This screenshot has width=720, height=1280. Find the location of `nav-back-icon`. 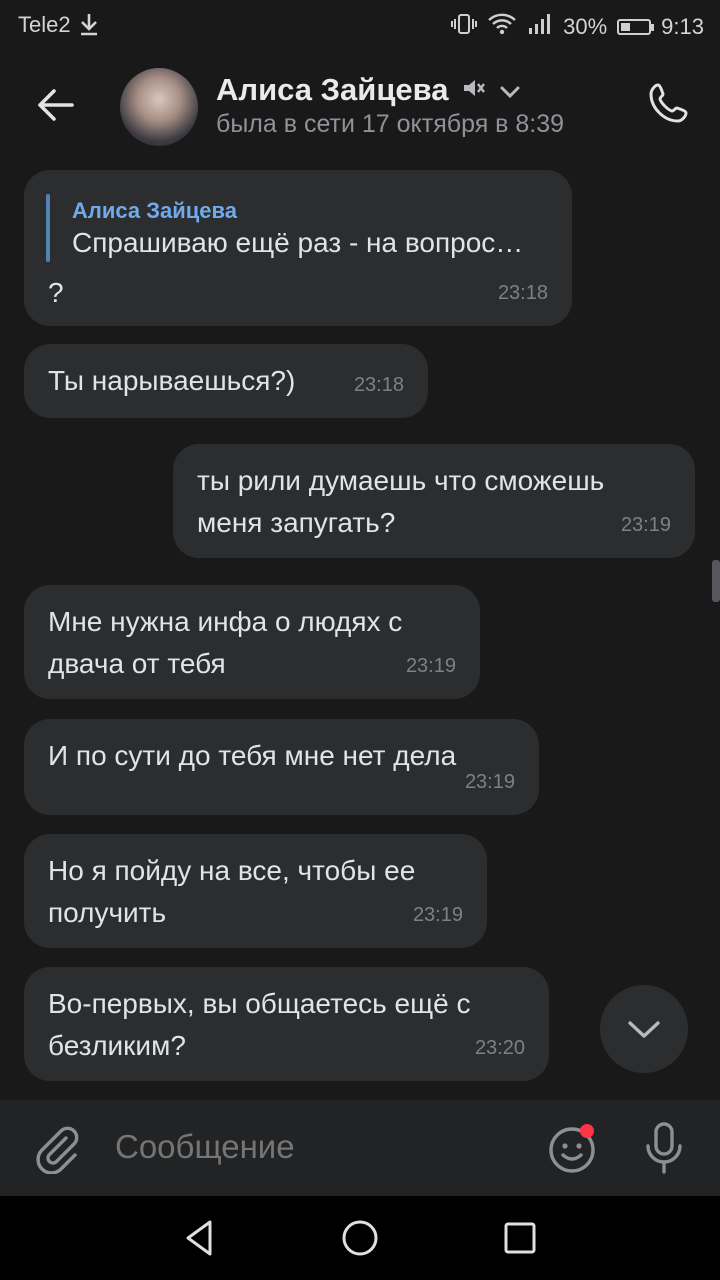

nav-back-icon is located at coordinates (200, 1238).